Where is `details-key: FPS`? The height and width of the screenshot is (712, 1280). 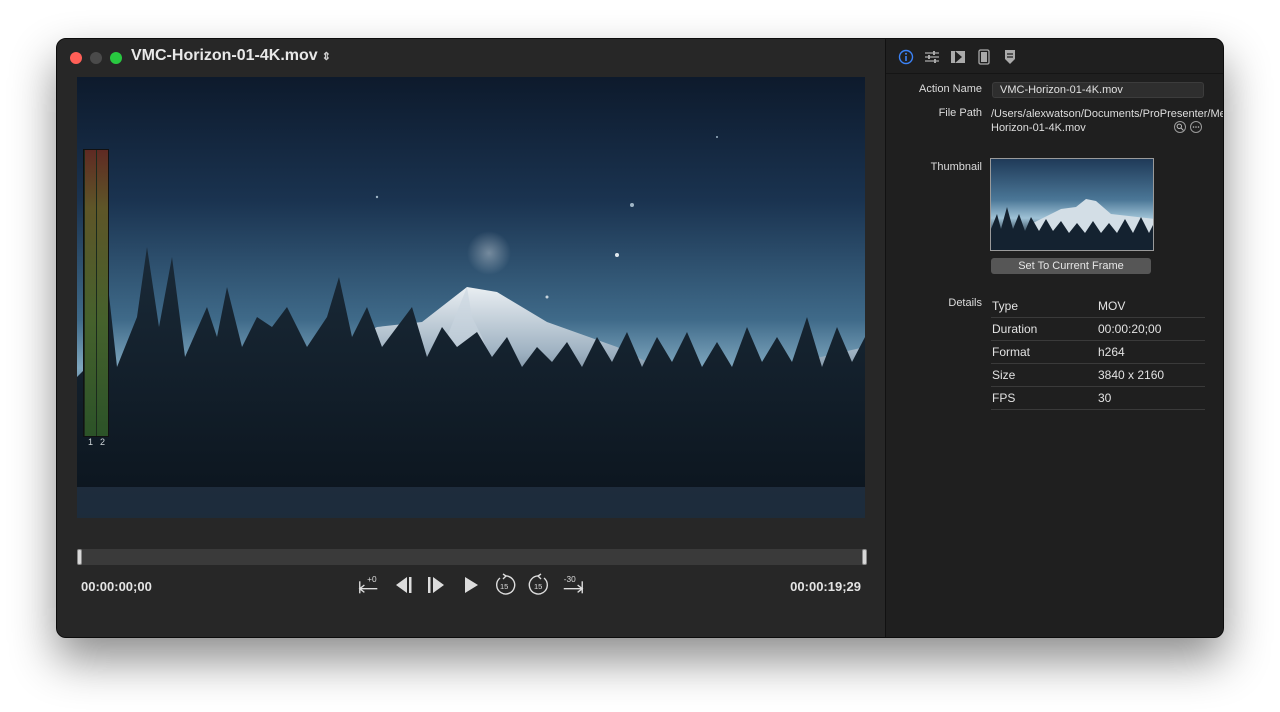
details-key: FPS is located at coordinates (1004, 398).